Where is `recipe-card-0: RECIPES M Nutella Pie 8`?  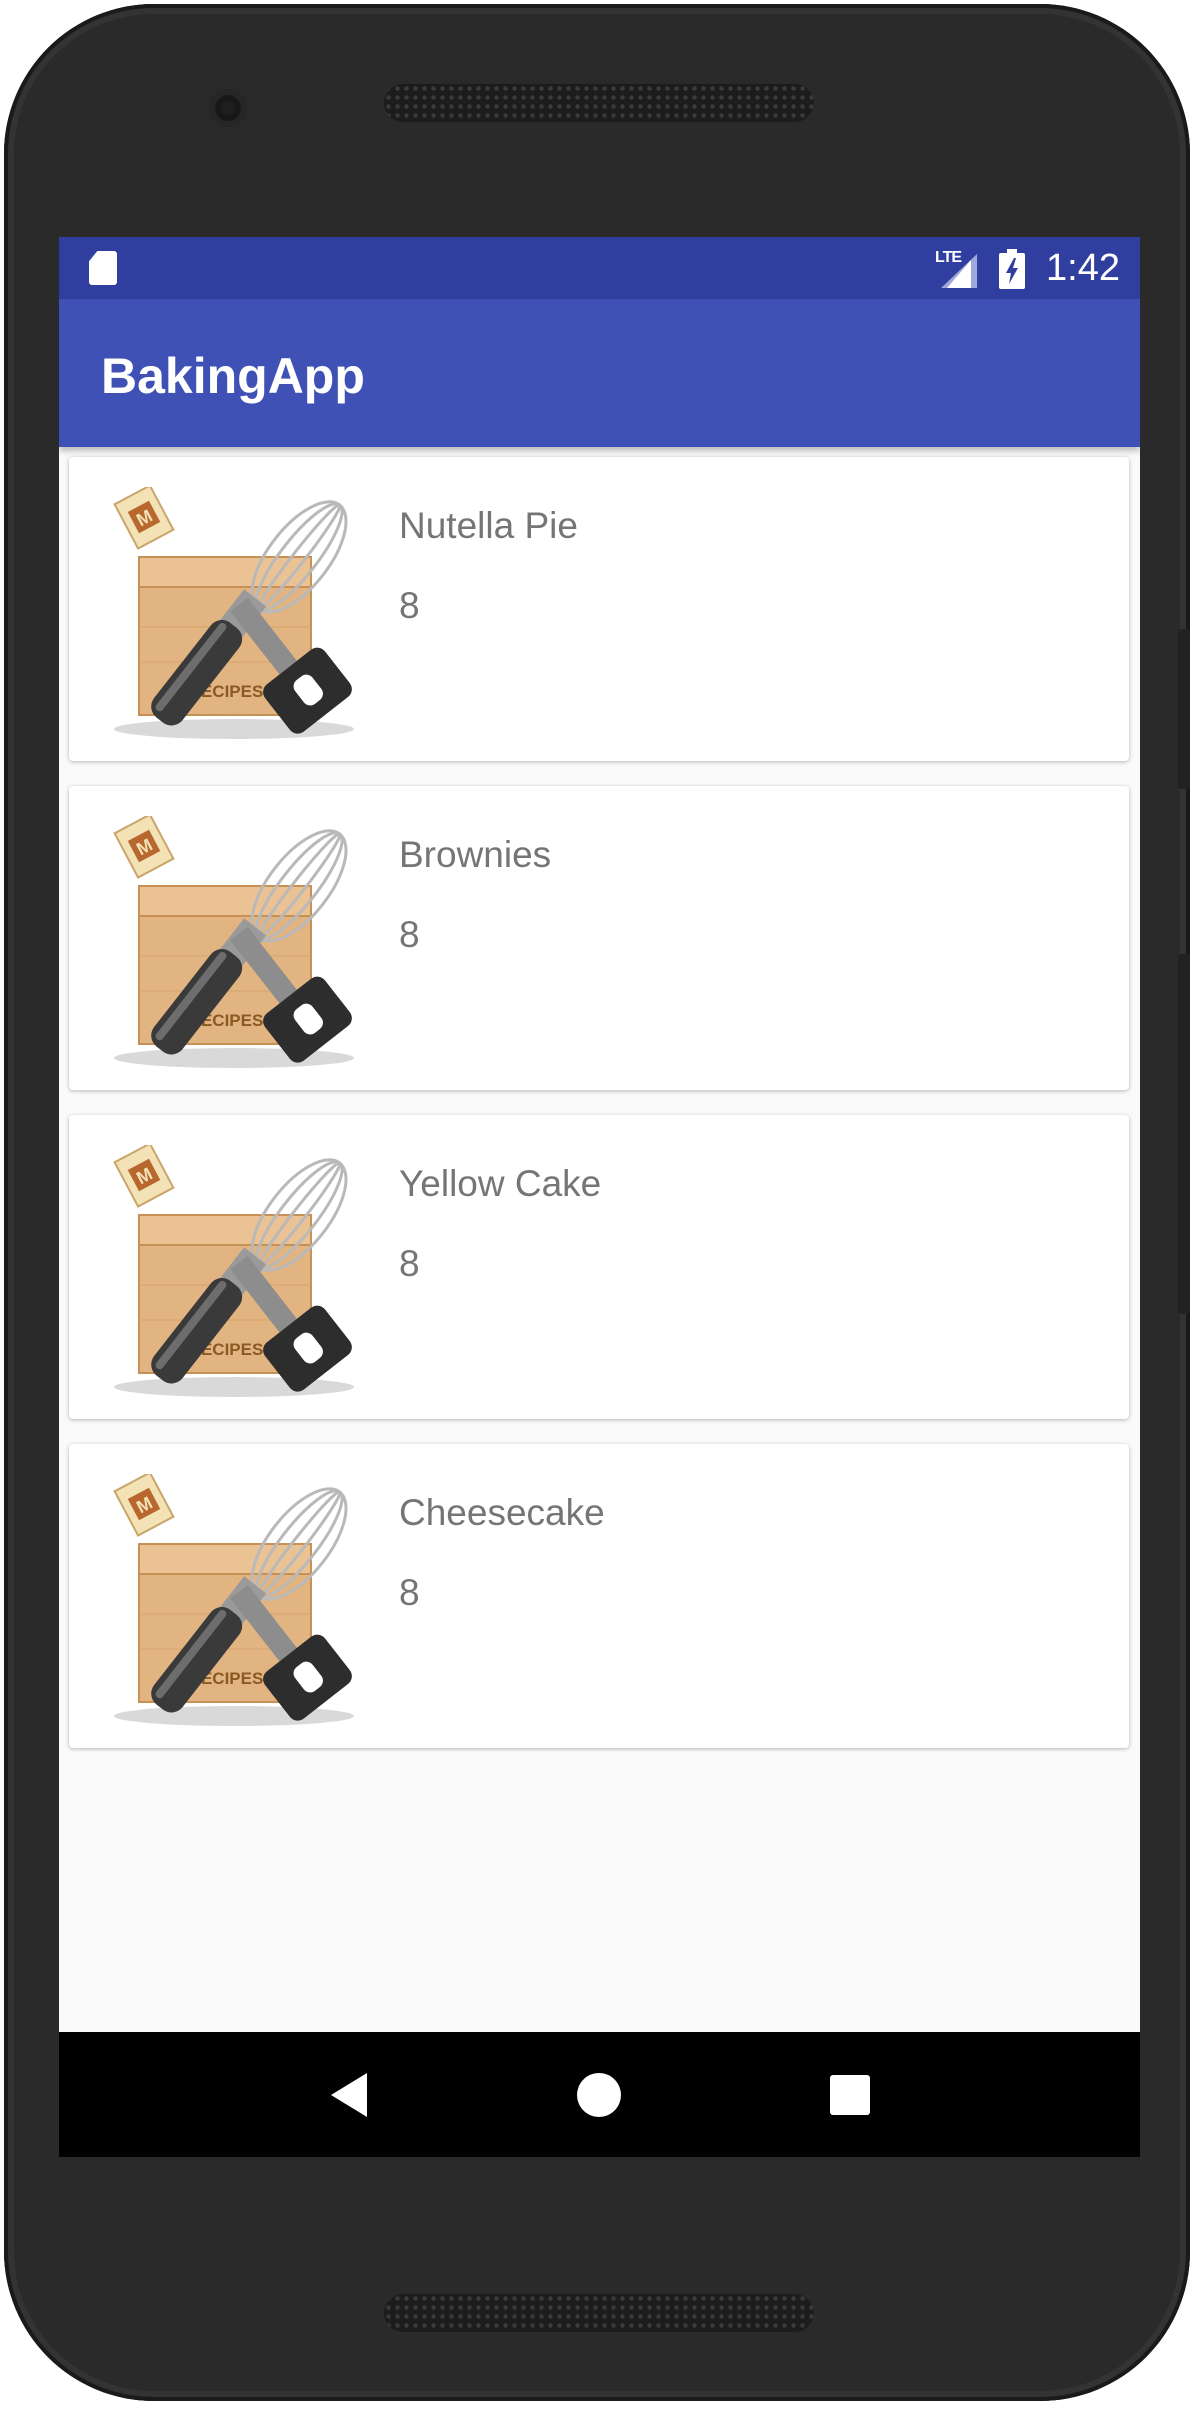 recipe-card-0: RECIPES M Nutella Pie 8 is located at coordinates (599, 609).